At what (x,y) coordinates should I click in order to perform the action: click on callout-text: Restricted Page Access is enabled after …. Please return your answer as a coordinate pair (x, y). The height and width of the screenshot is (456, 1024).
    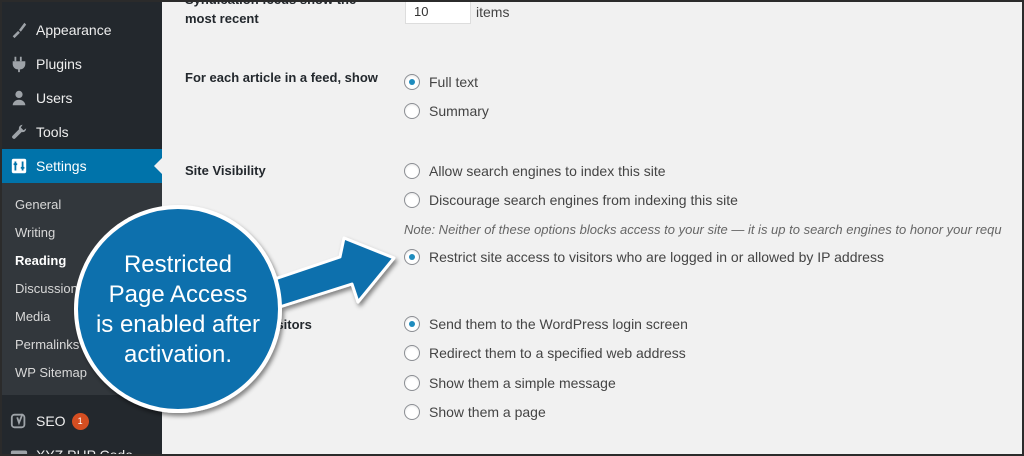
    Looking at the image, I should click on (178, 309).